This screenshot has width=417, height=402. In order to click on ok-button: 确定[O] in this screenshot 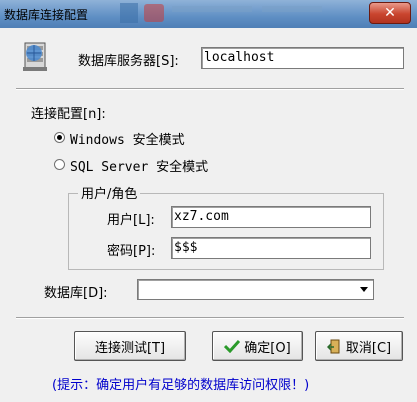, I will do `click(257, 346)`.